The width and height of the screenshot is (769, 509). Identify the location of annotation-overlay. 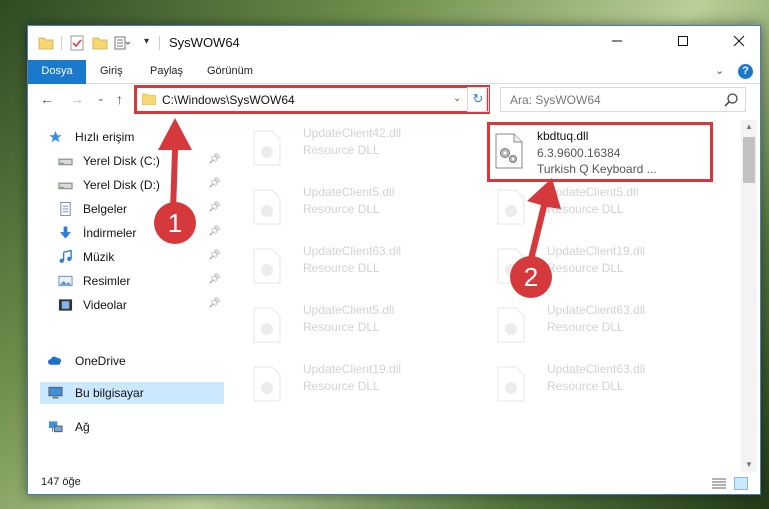
(359, 189).